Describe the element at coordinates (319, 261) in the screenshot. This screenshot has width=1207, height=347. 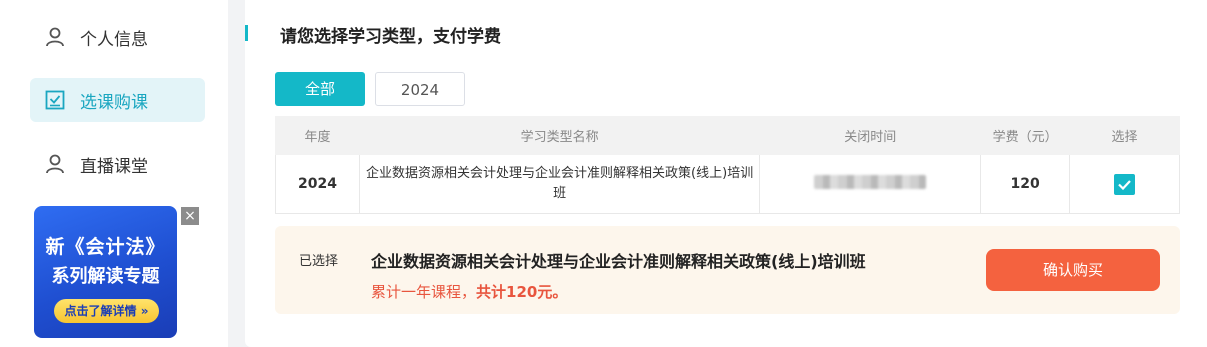
I see `selected-label: 已选择` at that location.